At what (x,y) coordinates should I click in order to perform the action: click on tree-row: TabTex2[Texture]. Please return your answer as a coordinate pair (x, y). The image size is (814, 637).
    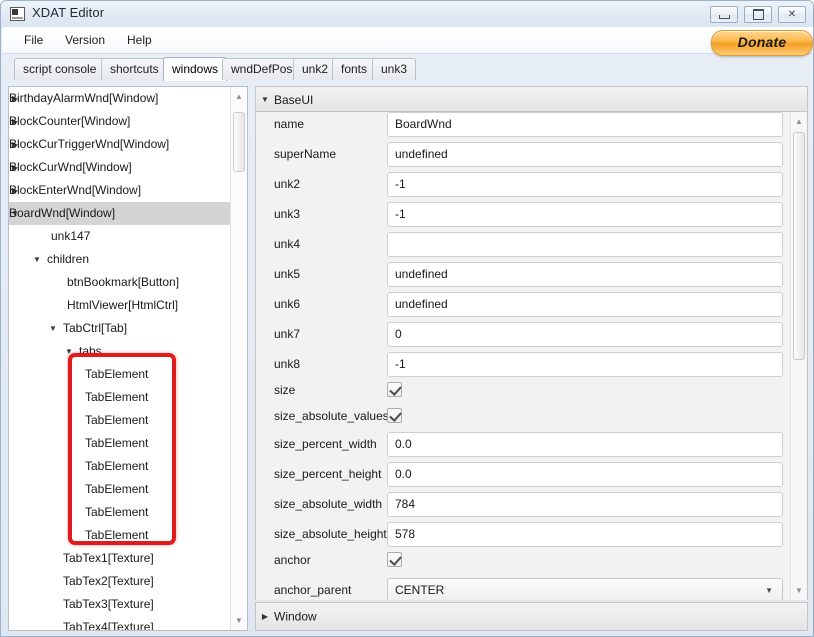
    Looking at the image, I should click on (120, 581).